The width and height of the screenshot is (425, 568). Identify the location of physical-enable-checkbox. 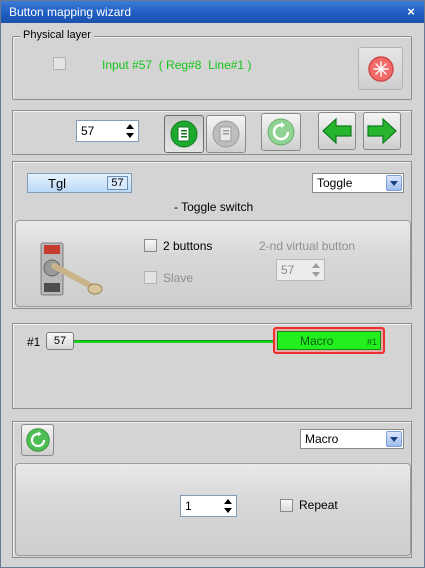
(59, 63).